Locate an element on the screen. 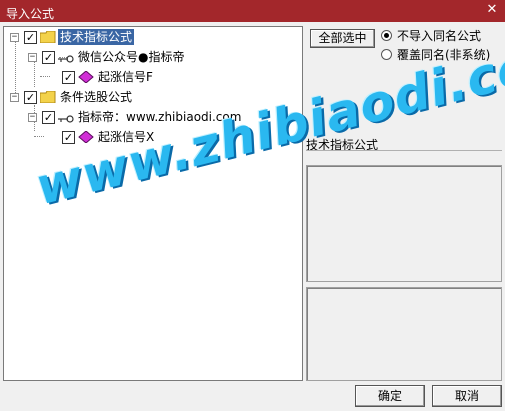 The width and height of the screenshot is (505, 411). tree-node-formula-x: ✓ 起涨信号X is located at coordinates (149, 138).